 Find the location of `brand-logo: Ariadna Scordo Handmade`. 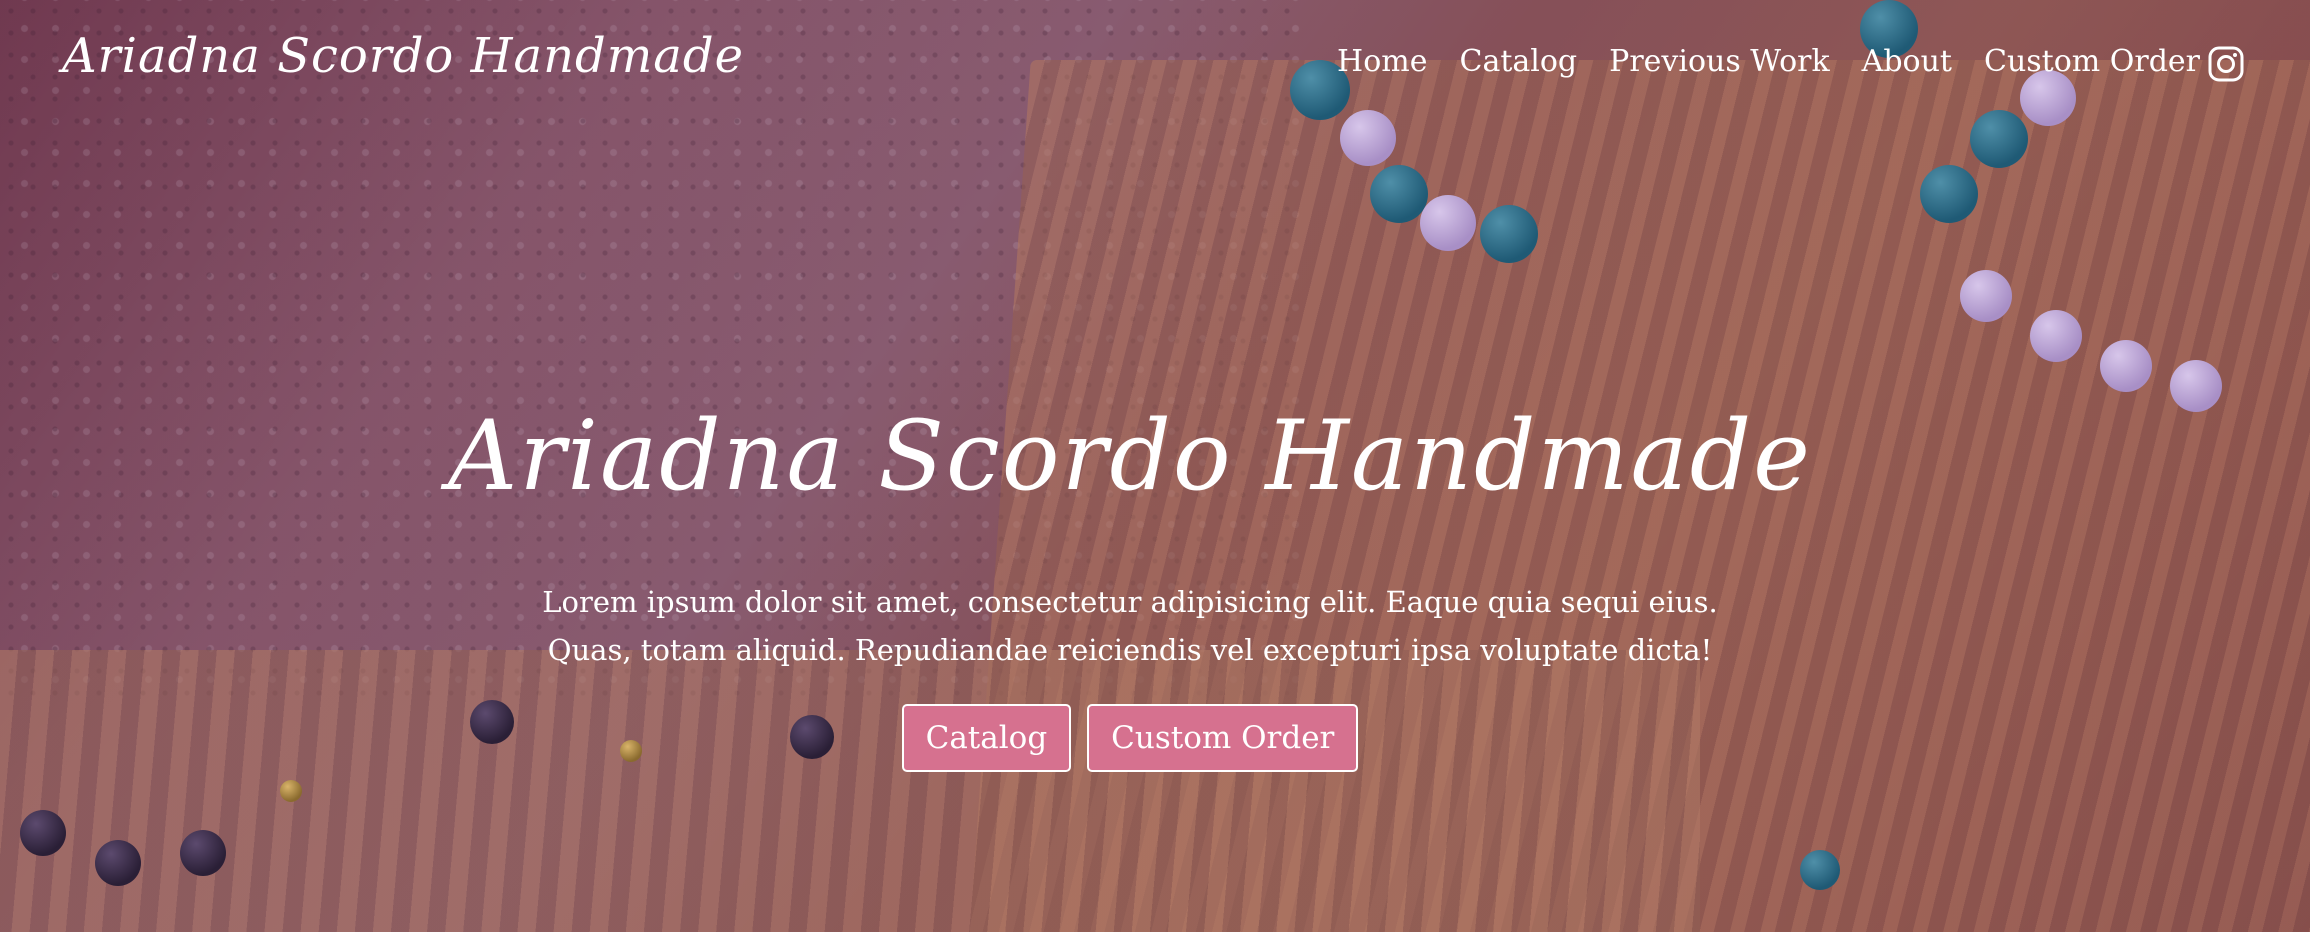

brand-logo: Ariadna Scordo Handmade is located at coordinates (403, 56).